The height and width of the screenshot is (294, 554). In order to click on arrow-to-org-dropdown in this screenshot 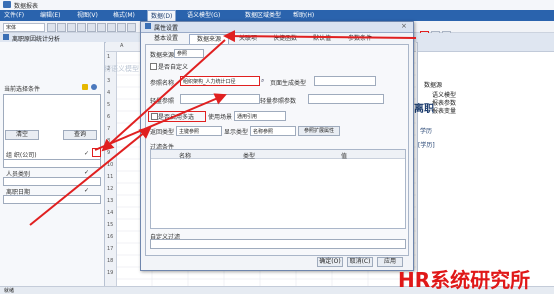, I will do `click(163, 95)`.